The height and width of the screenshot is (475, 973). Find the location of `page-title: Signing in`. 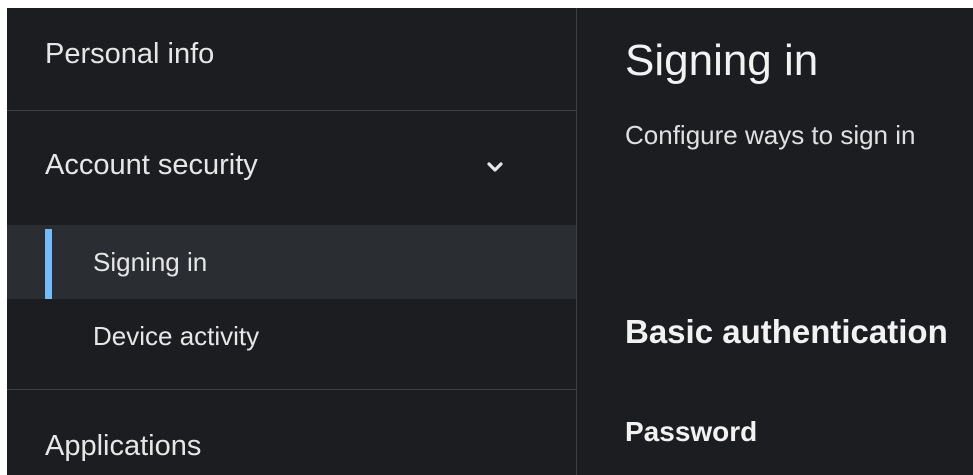

page-title: Signing in is located at coordinates (722, 60).